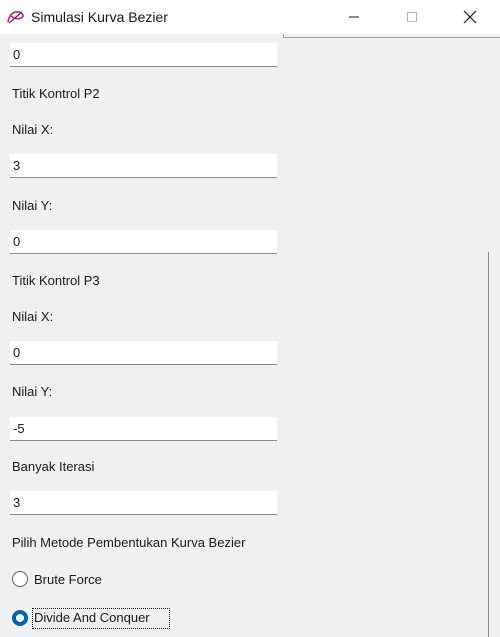 The image size is (500, 637). Describe the element at coordinates (16, 17) in the screenshot. I see `bezier-curve-app-icon` at that location.